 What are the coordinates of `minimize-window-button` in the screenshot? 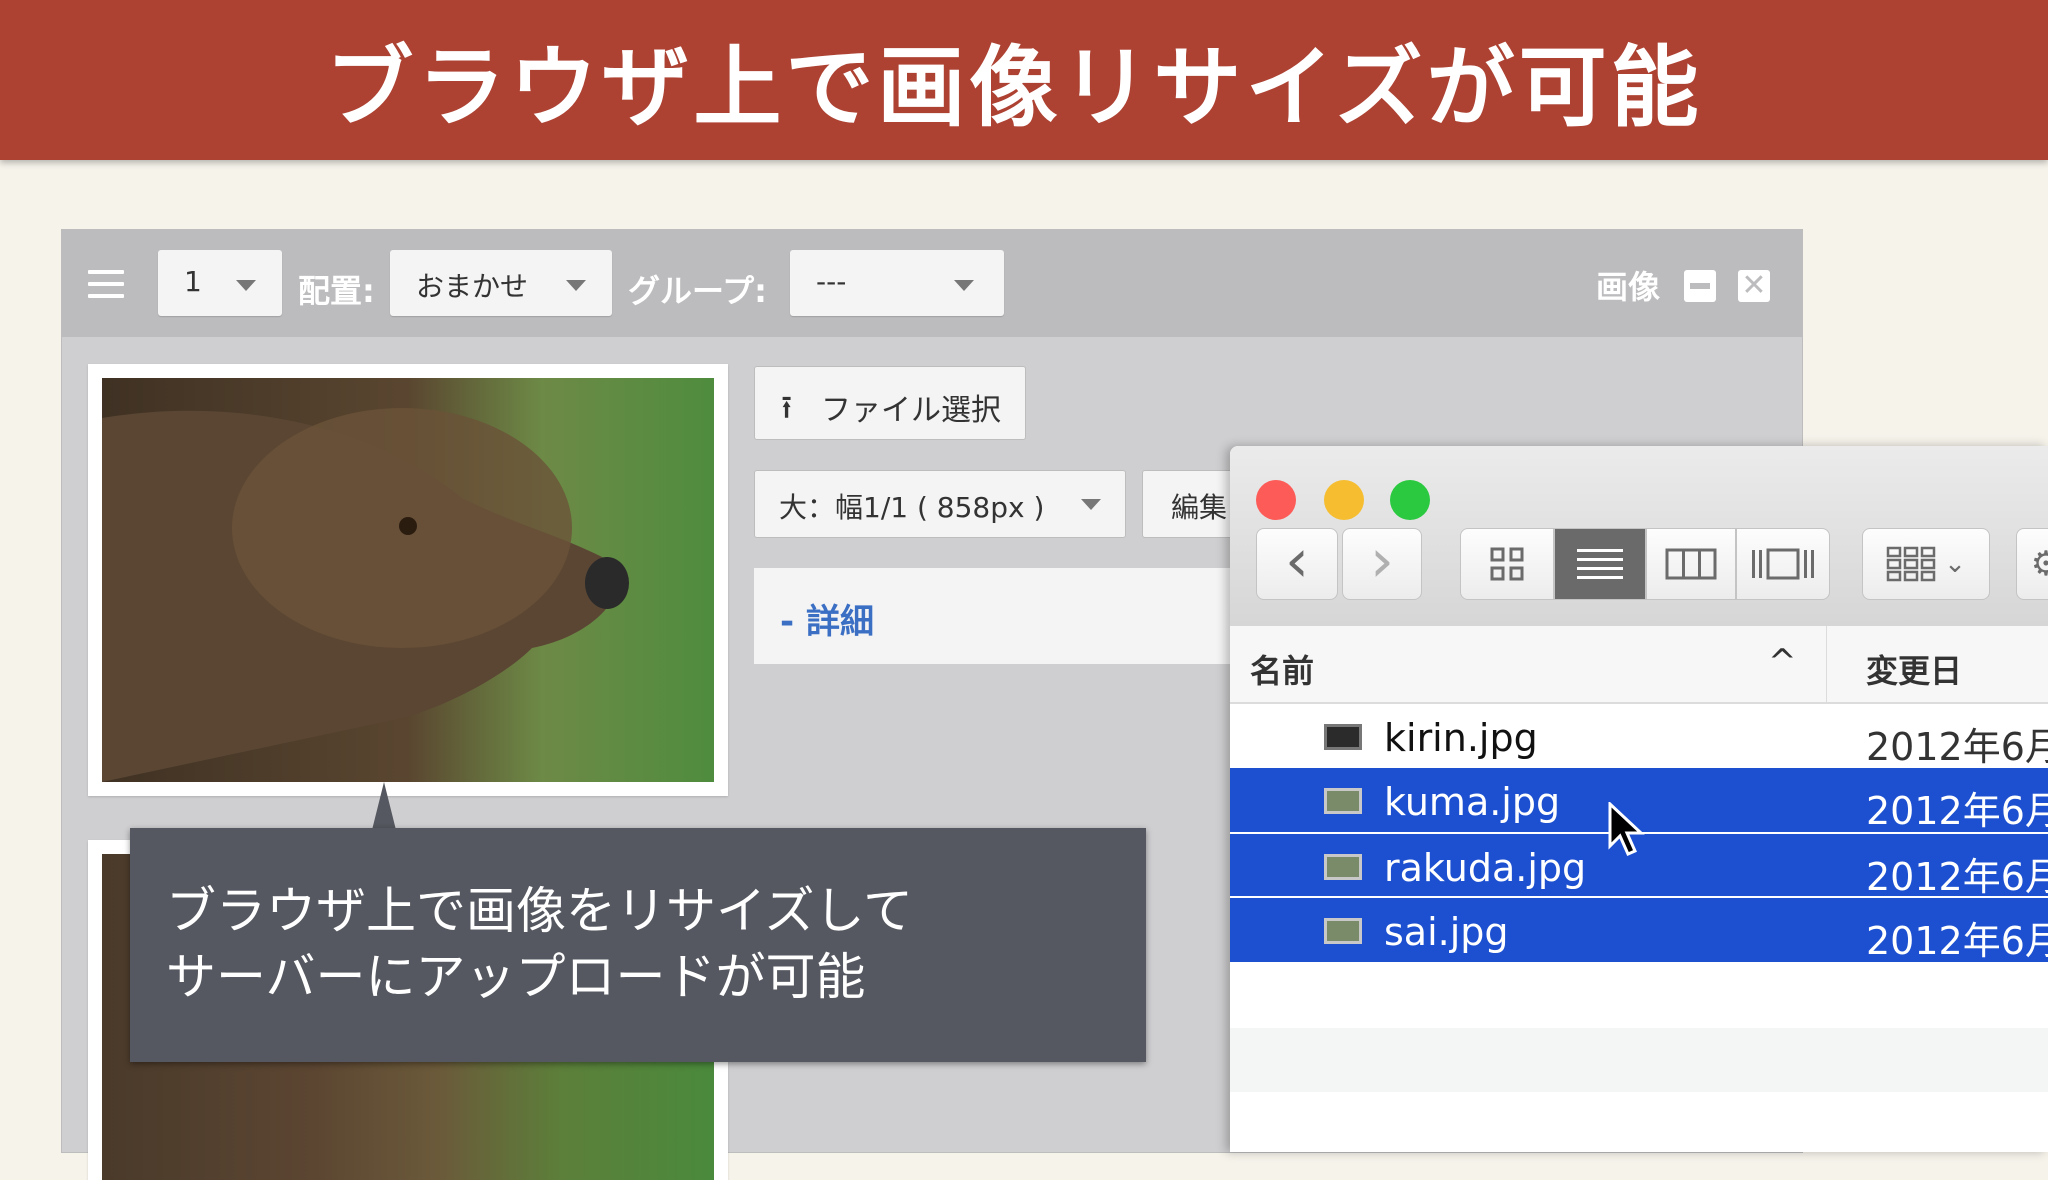 It's located at (1344, 500).